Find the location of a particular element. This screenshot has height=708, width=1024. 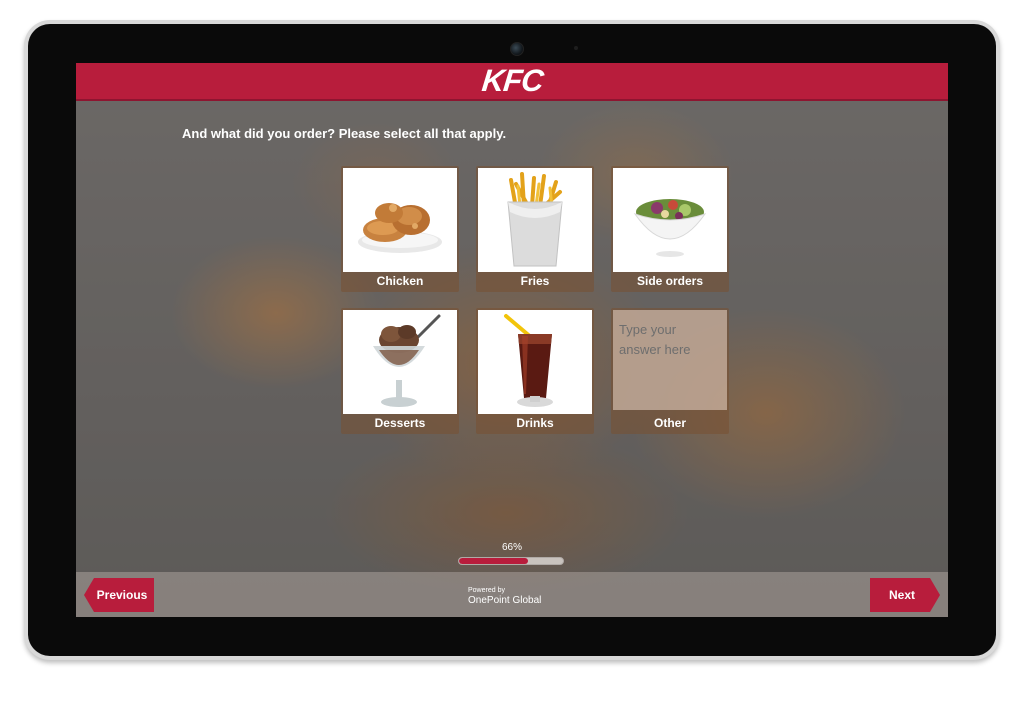

other-answer-input is located at coordinates (670, 360).